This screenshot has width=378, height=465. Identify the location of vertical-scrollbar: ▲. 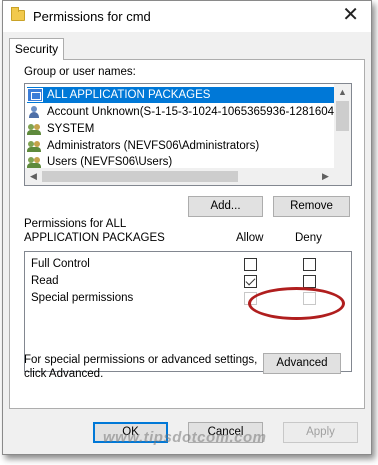
(342, 126).